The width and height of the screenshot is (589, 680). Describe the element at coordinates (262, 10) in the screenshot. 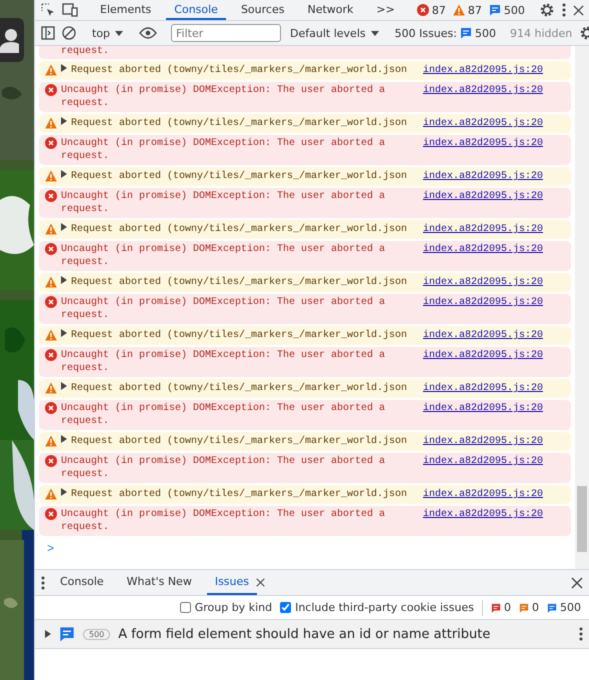

I see `panel-tab: Sources` at that location.